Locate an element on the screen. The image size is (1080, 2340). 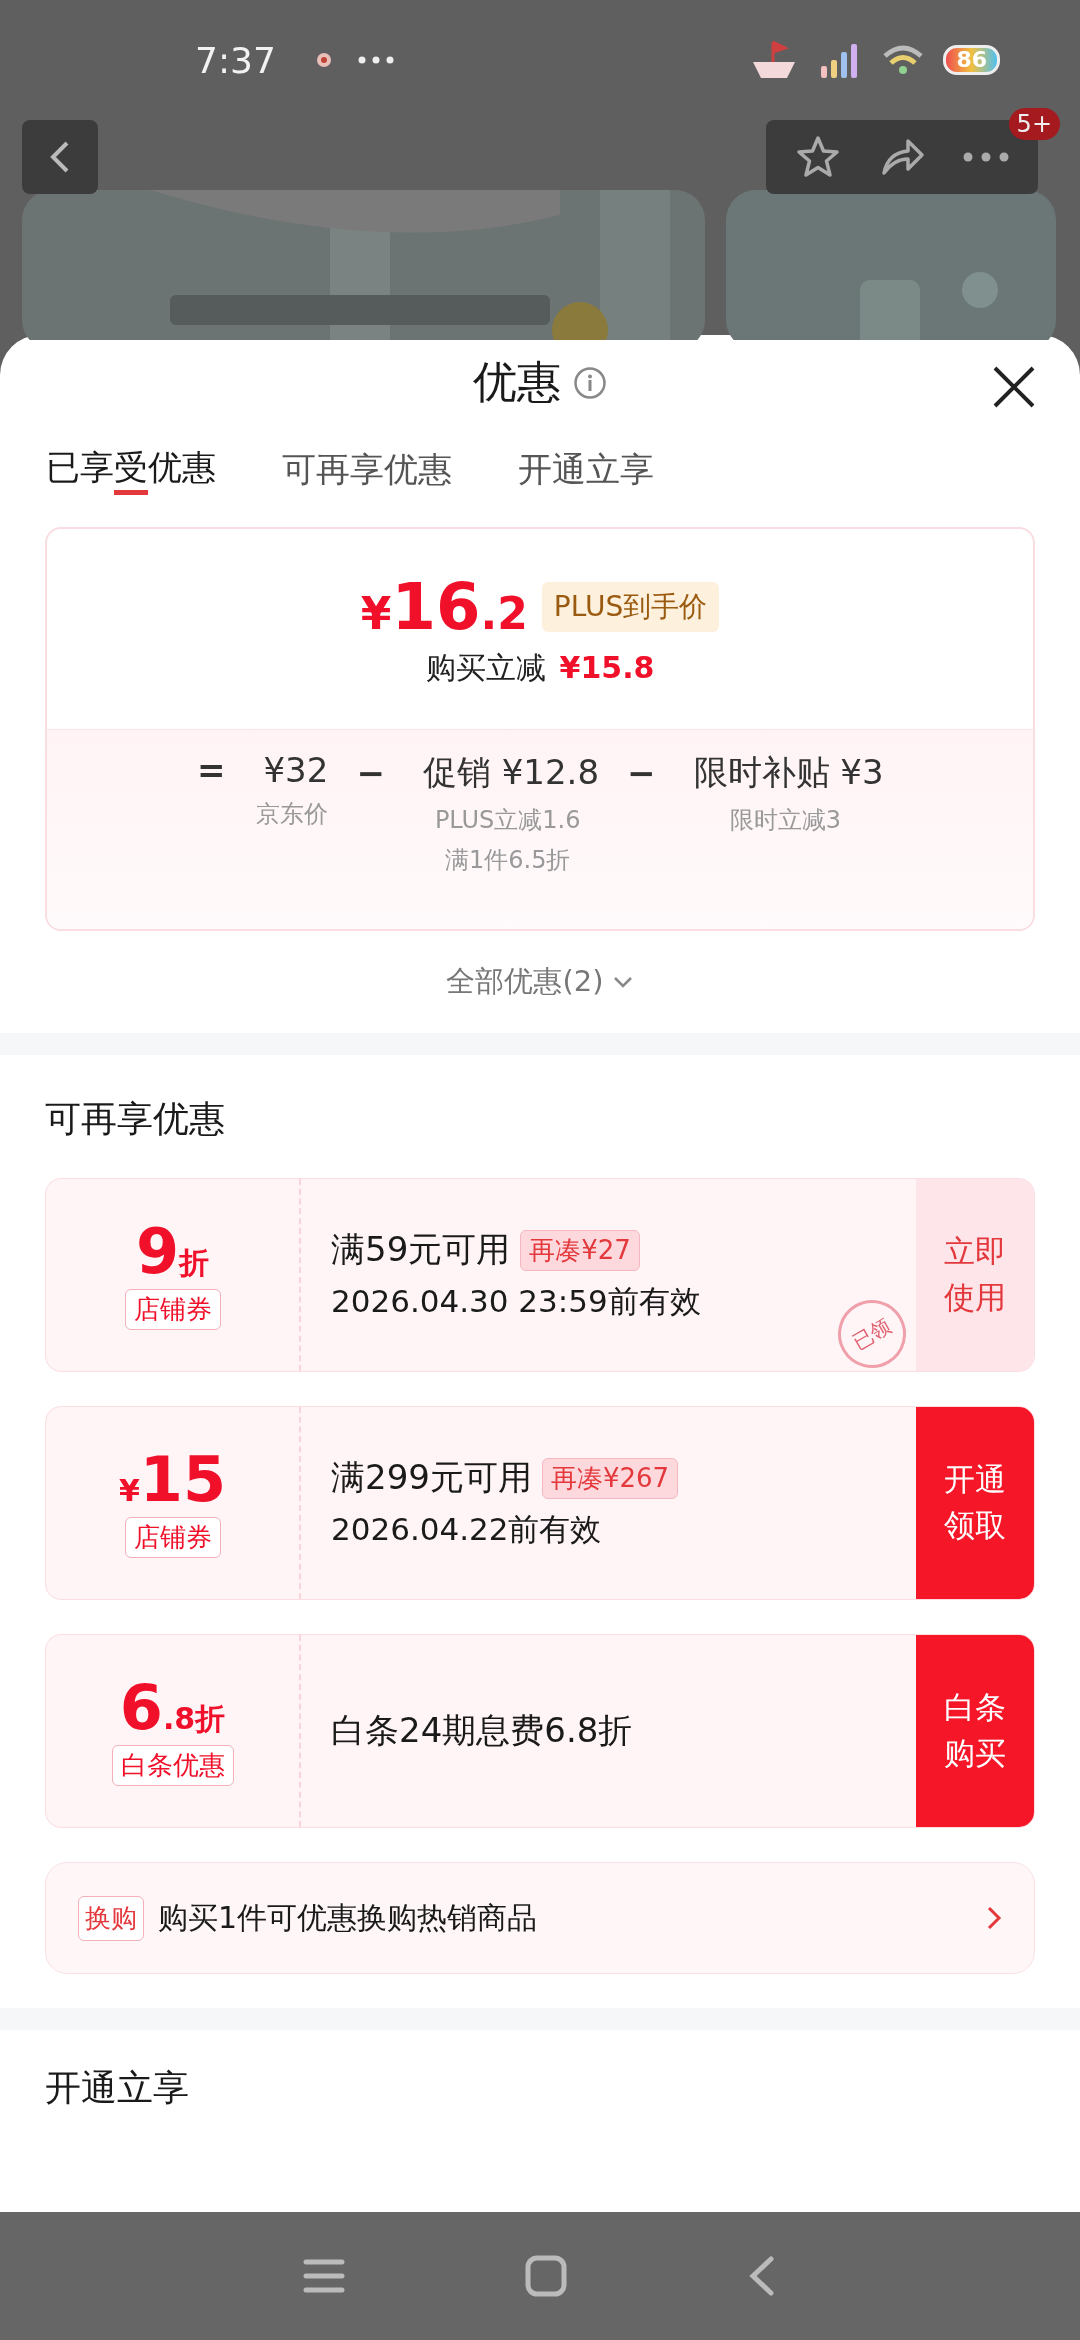
saving-amount: ¥15.8 is located at coordinates (607, 667).